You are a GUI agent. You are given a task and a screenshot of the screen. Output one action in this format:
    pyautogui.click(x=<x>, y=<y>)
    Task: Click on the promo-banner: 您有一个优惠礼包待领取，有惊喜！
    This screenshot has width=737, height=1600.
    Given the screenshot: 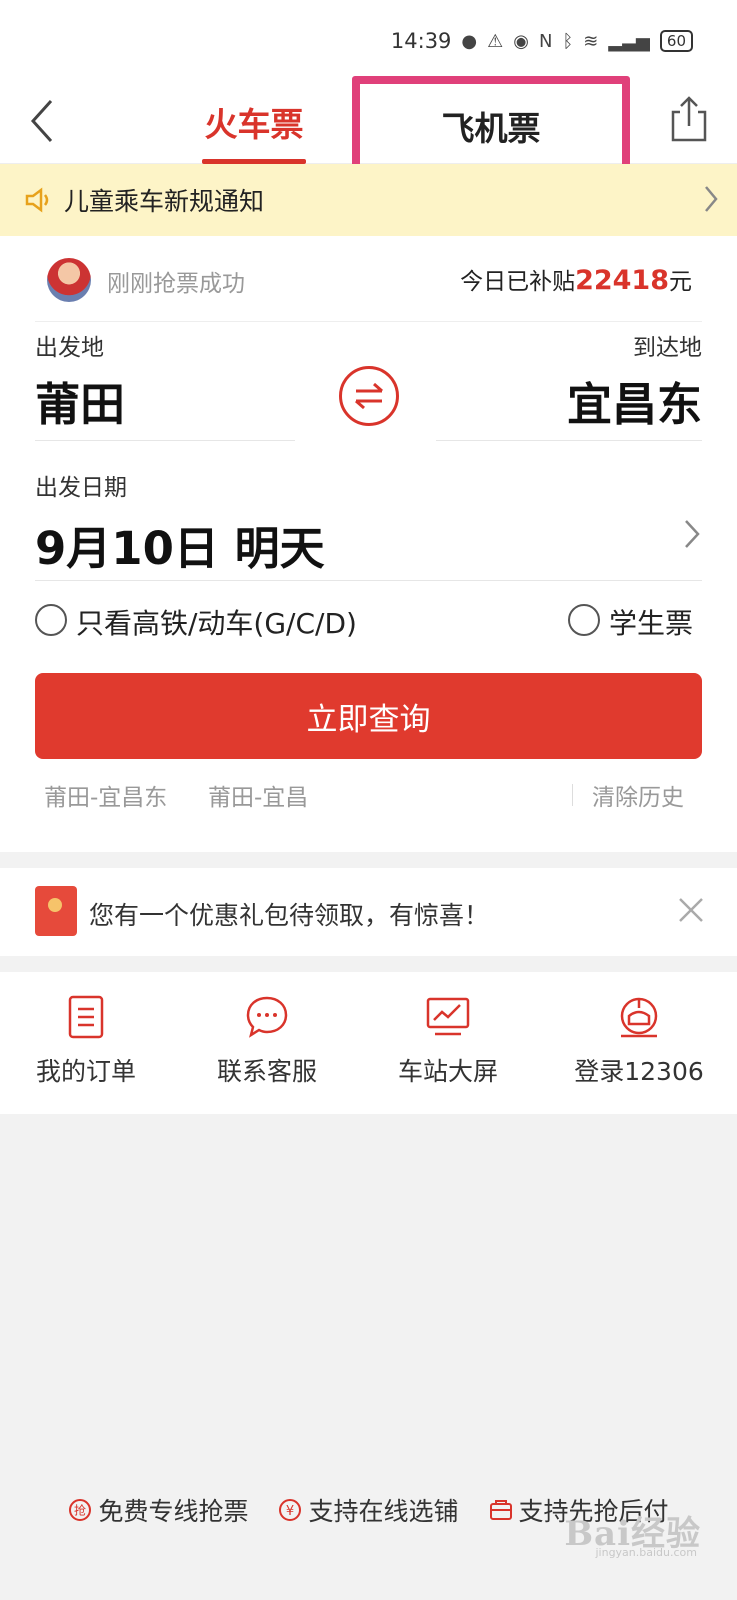 What is the action you would take?
    pyautogui.click(x=368, y=912)
    